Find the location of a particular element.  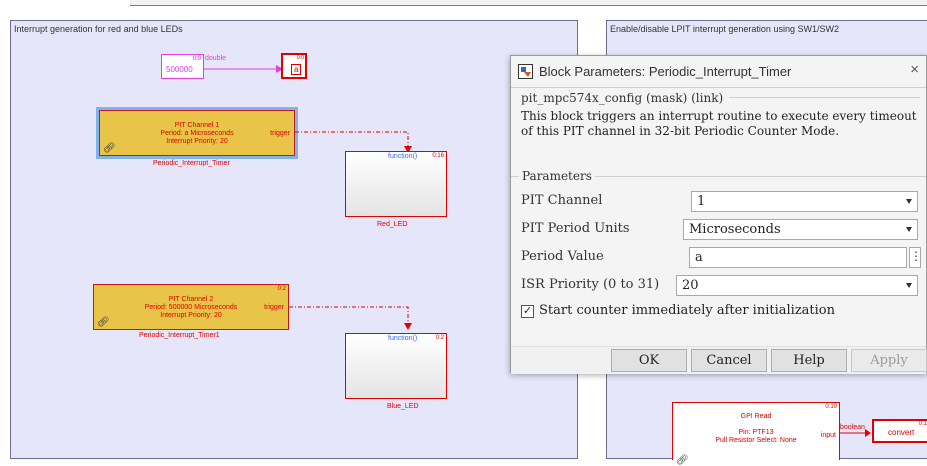

constant-port: 0:0 is located at coordinates (196, 59).